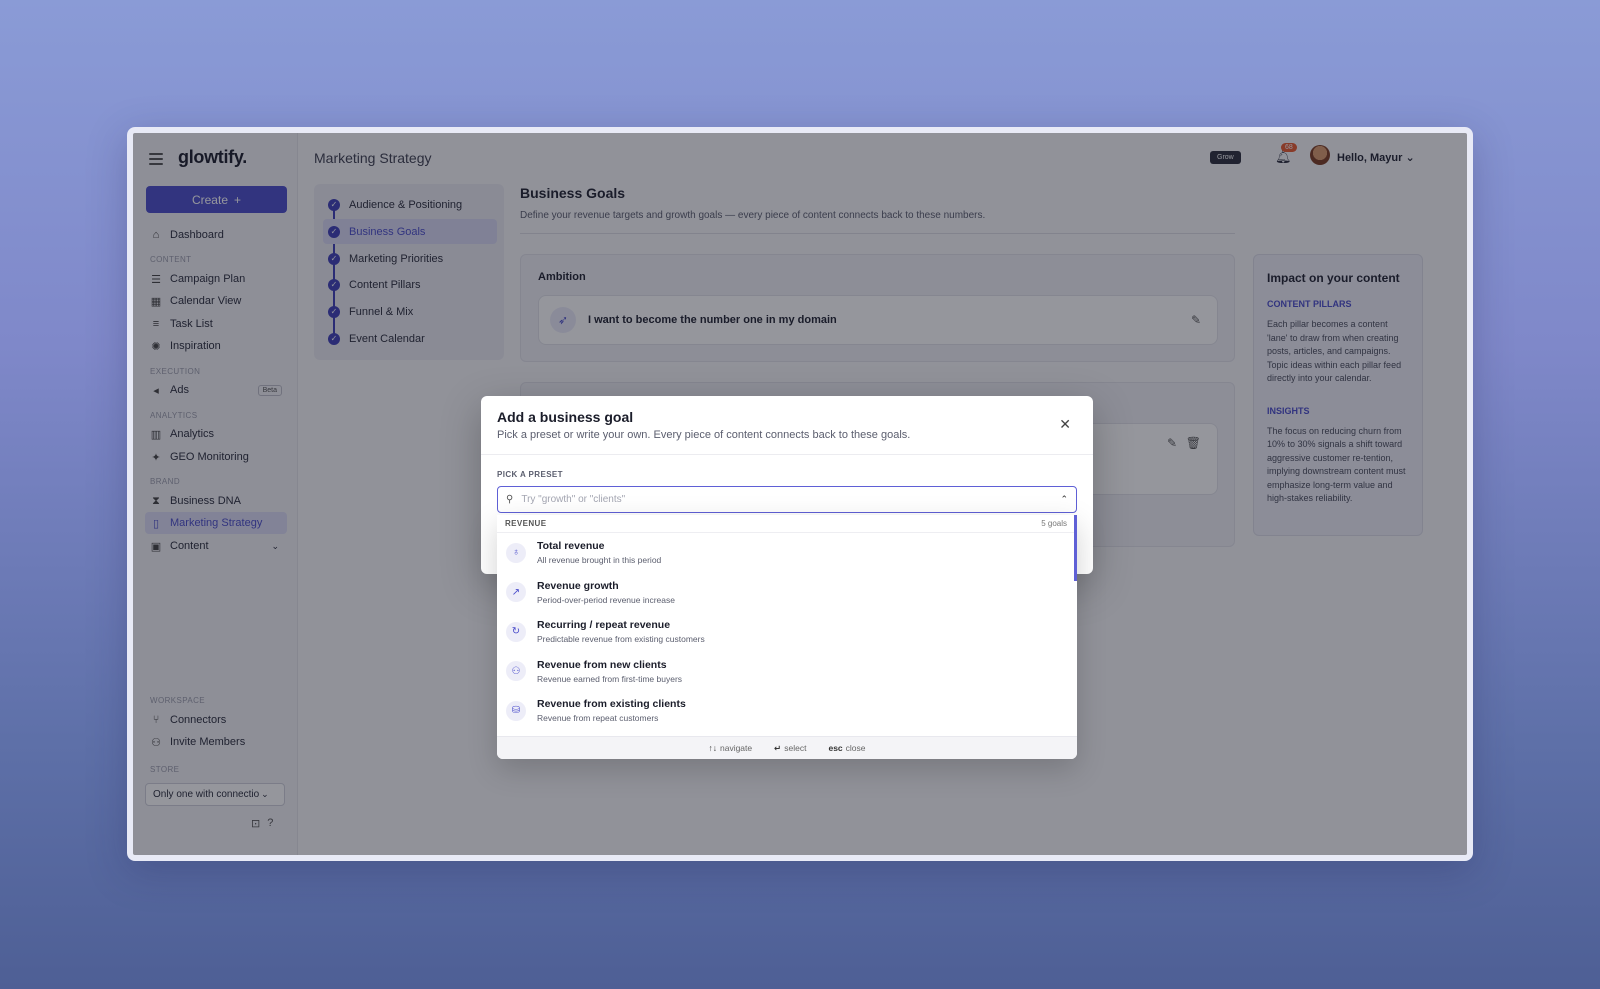 Image resolution: width=1600 pixels, height=989 pixels. What do you see at coordinates (847, 748) in the screenshot?
I see `hint-close: esc close` at bounding box center [847, 748].